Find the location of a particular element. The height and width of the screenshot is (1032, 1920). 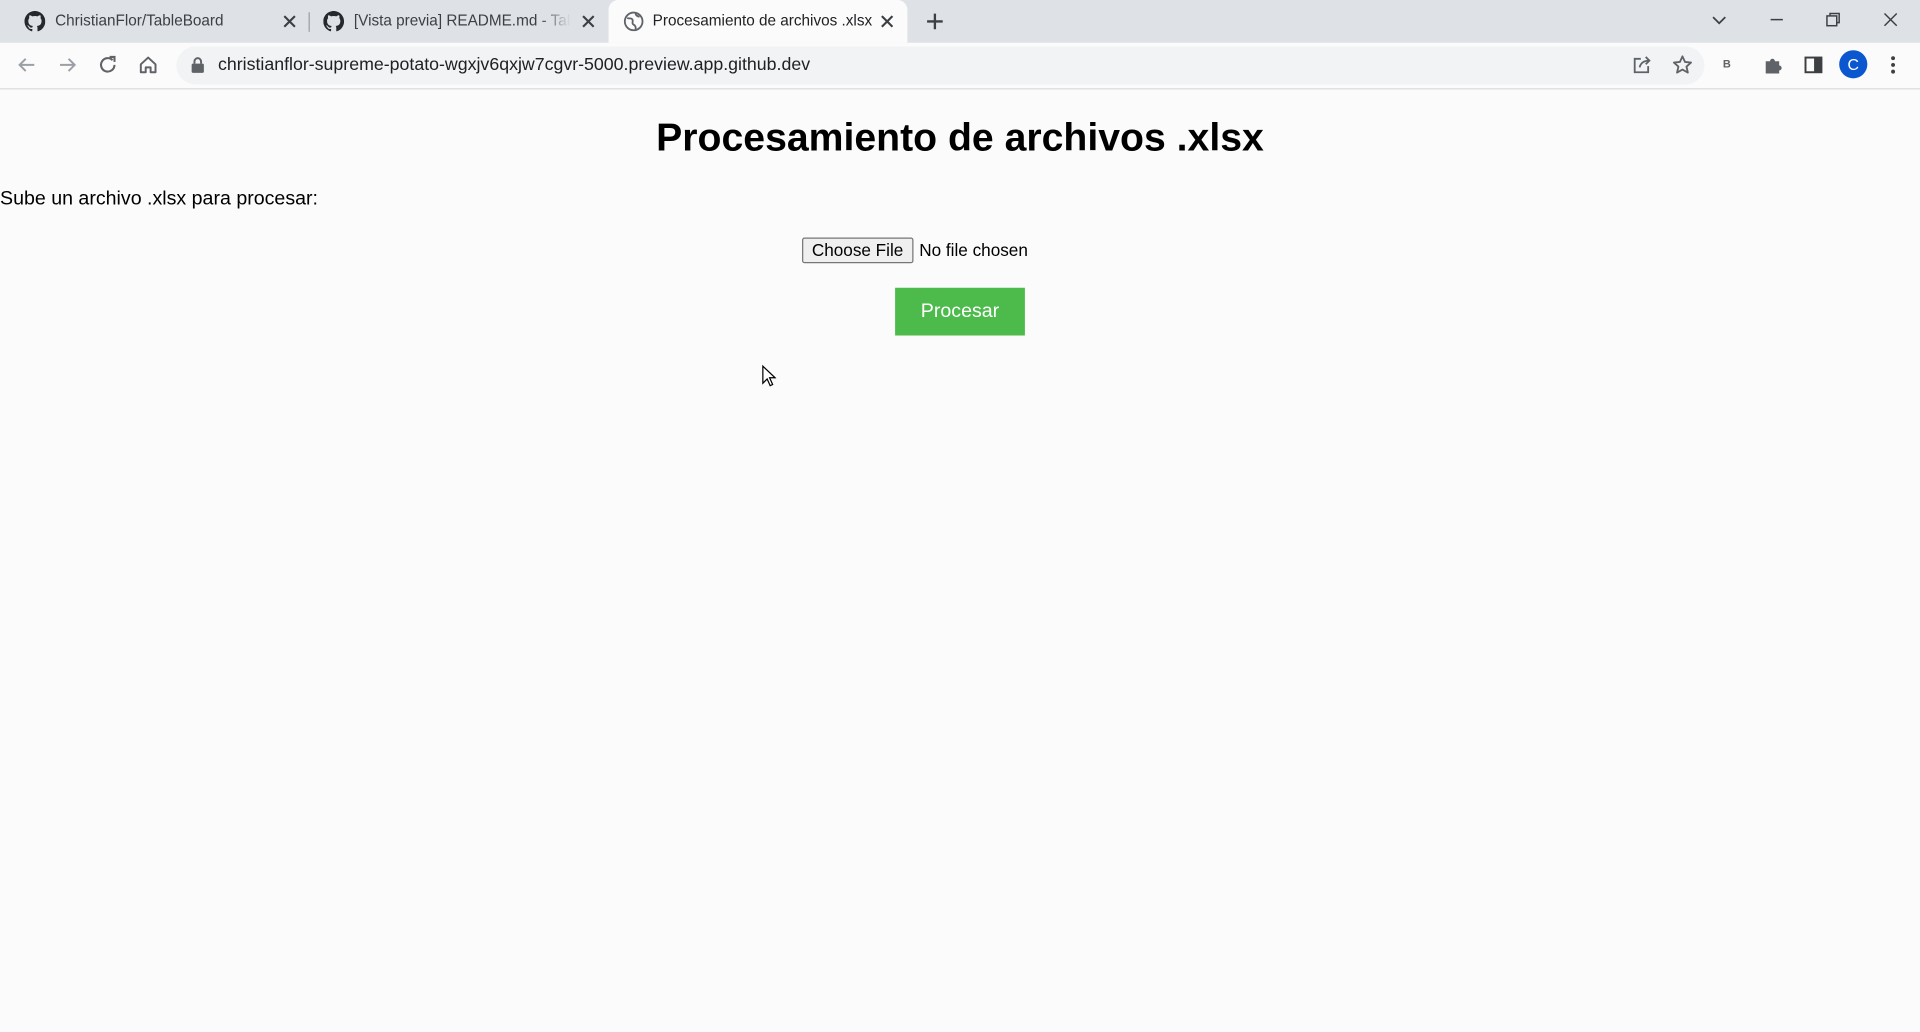

bookmark-star-icon is located at coordinates (1682, 65).